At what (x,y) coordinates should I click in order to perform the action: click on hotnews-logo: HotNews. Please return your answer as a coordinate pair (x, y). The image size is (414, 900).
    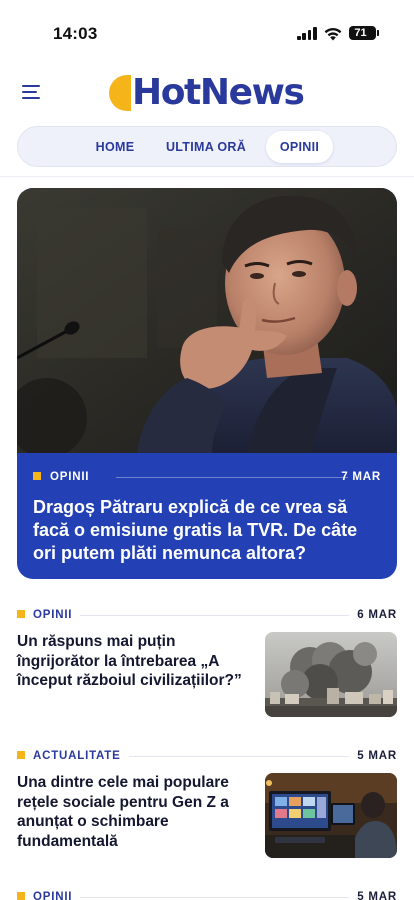
    Looking at the image, I should click on (207, 93).